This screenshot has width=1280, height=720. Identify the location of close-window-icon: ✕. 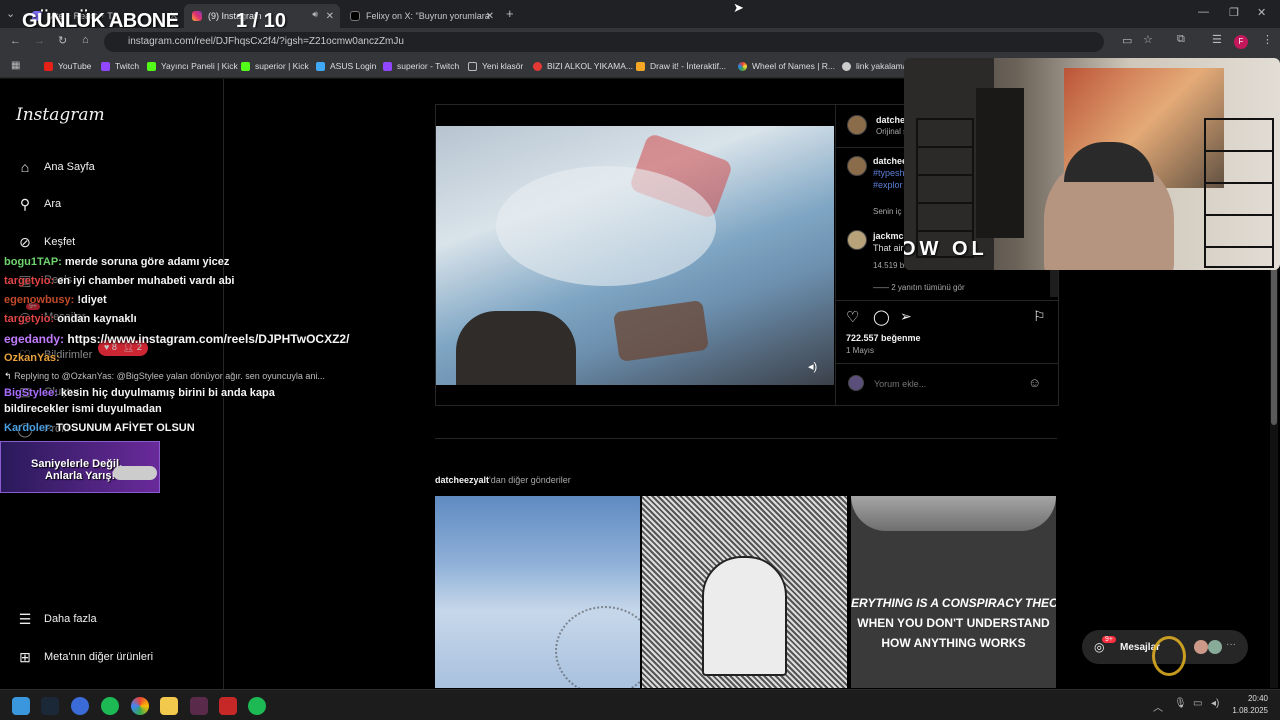
(1261, 12).